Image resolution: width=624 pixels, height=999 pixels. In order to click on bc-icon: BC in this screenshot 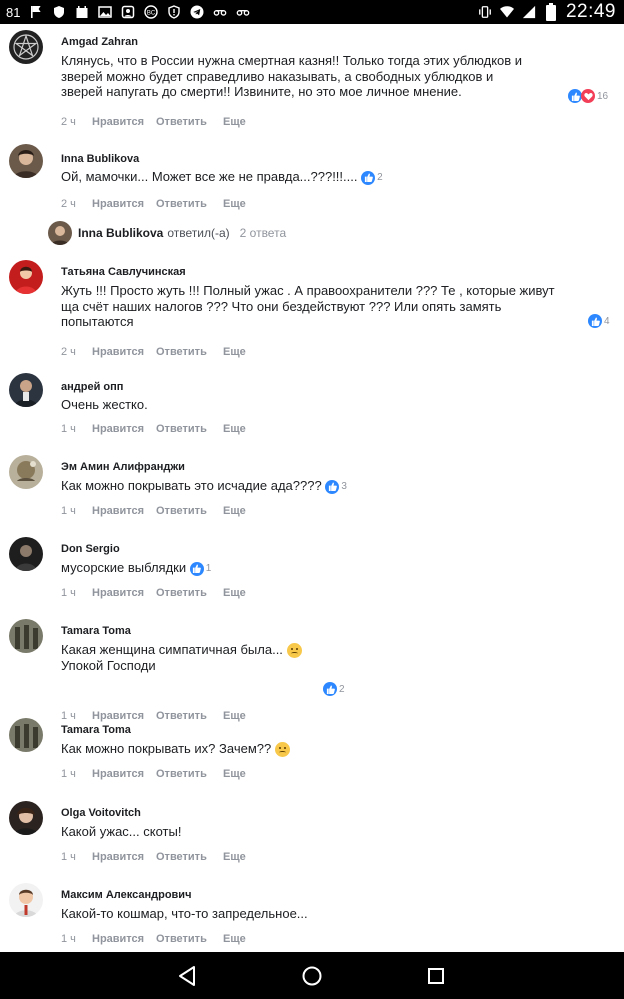, I will do `click(151, 12)`.